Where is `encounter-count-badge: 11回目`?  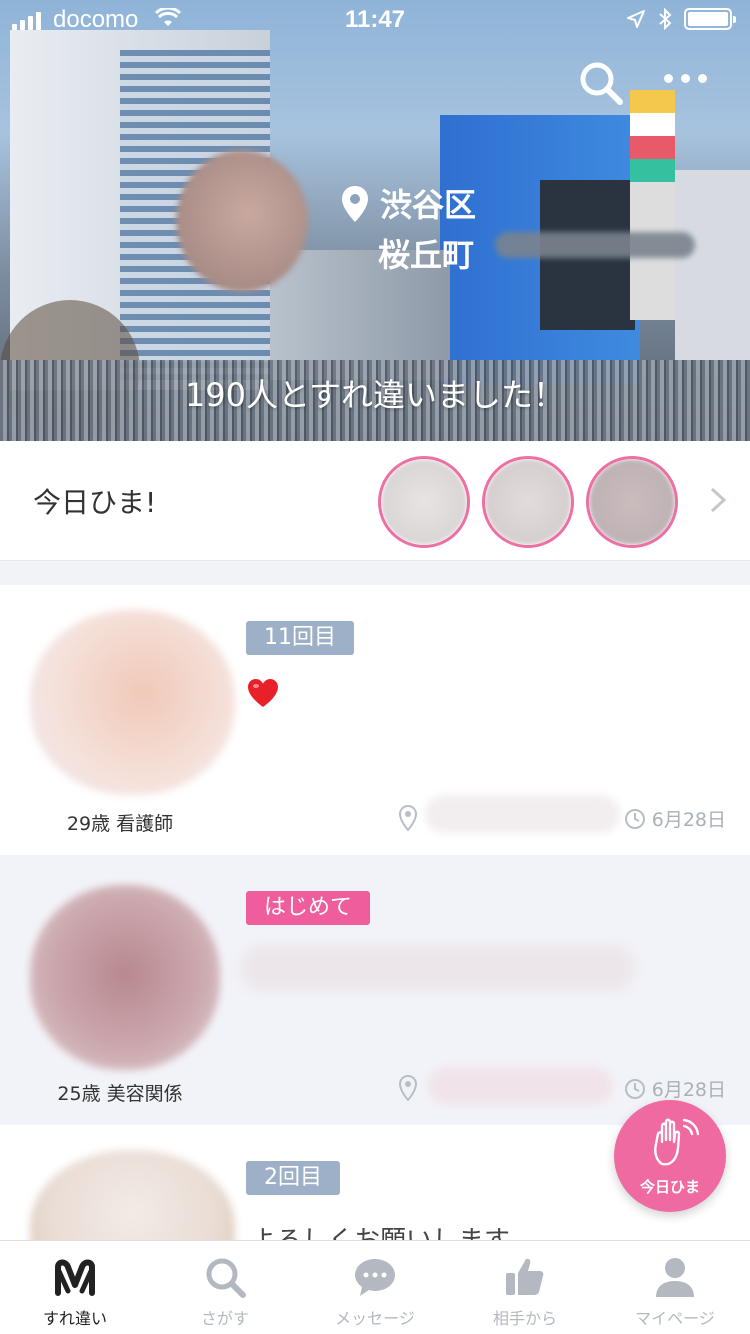 encounter-count-badge: 11回目 is located at coordinates (300, 638).